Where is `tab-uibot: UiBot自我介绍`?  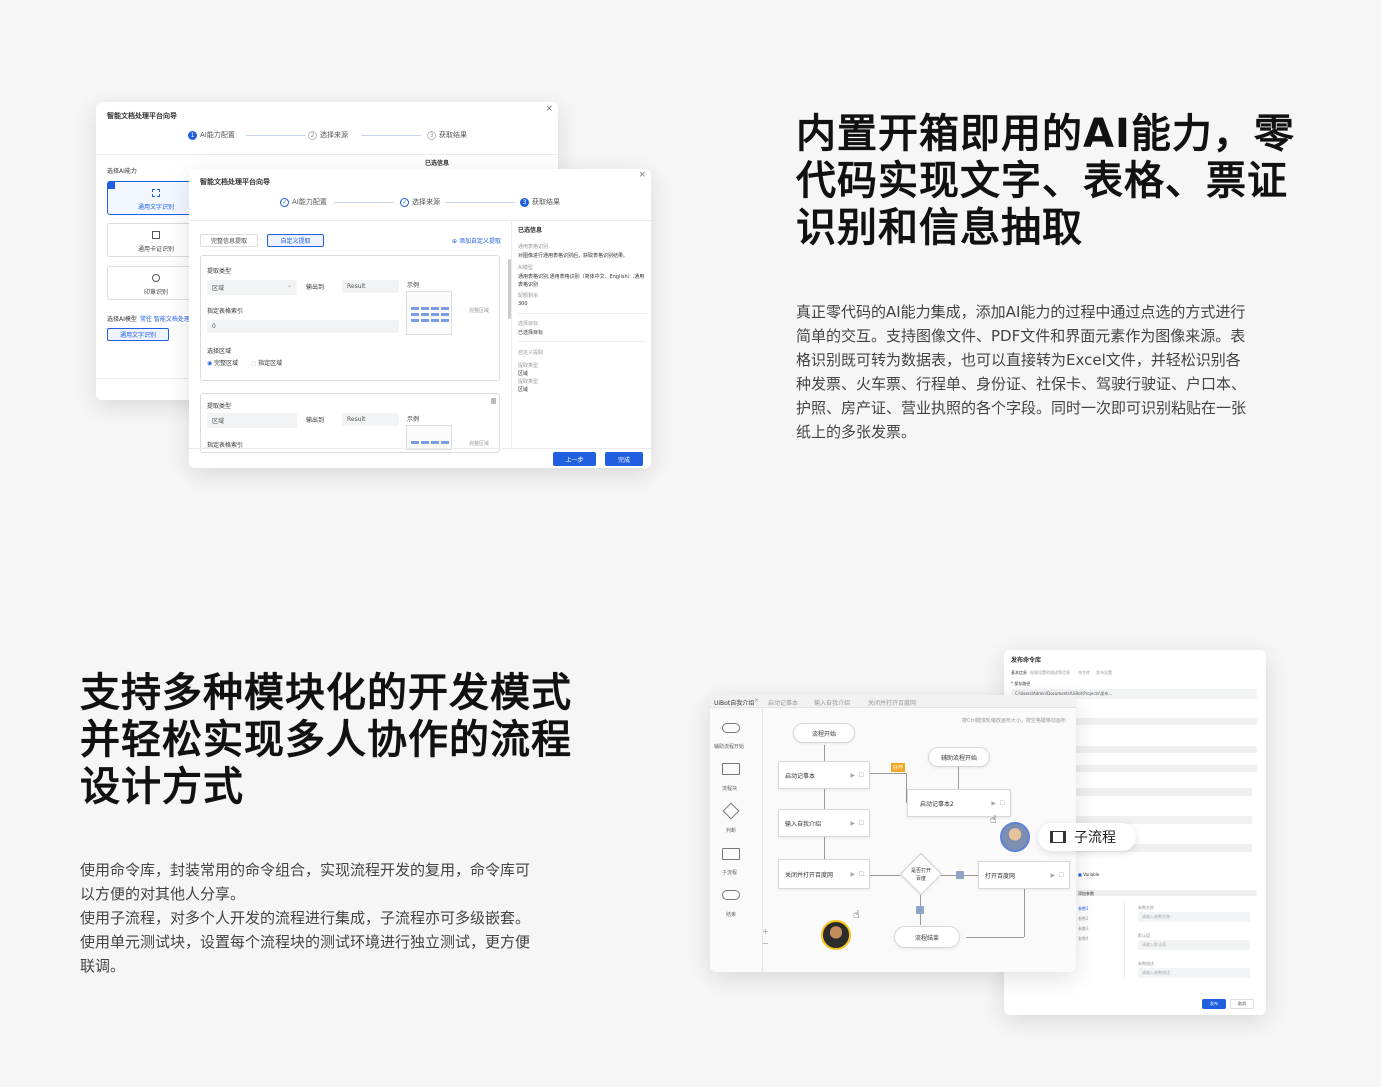
tab-uibot: UiBot自我介绍 is located at coordinates (734, 702).